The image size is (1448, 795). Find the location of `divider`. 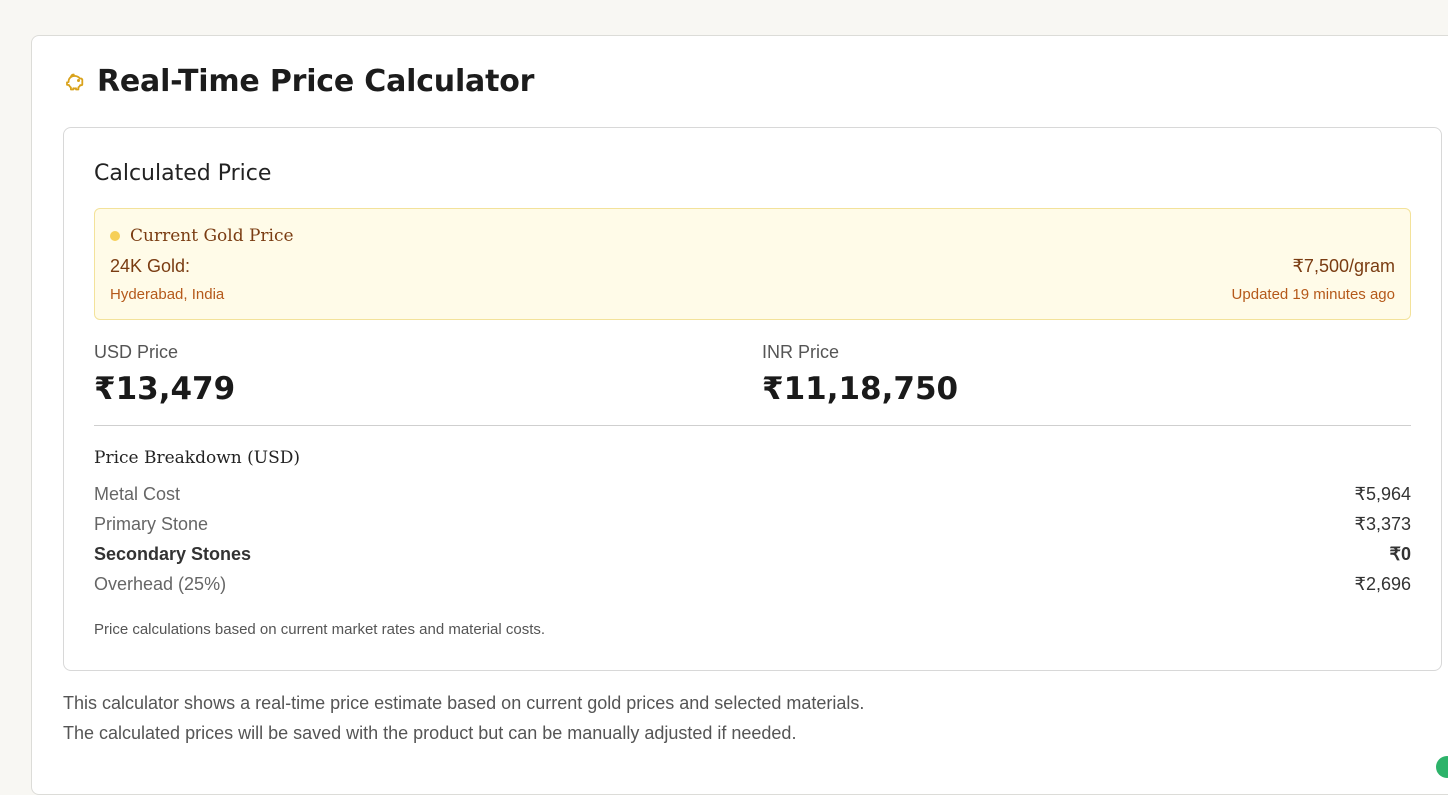

divider is located at coordinates (752, 425).